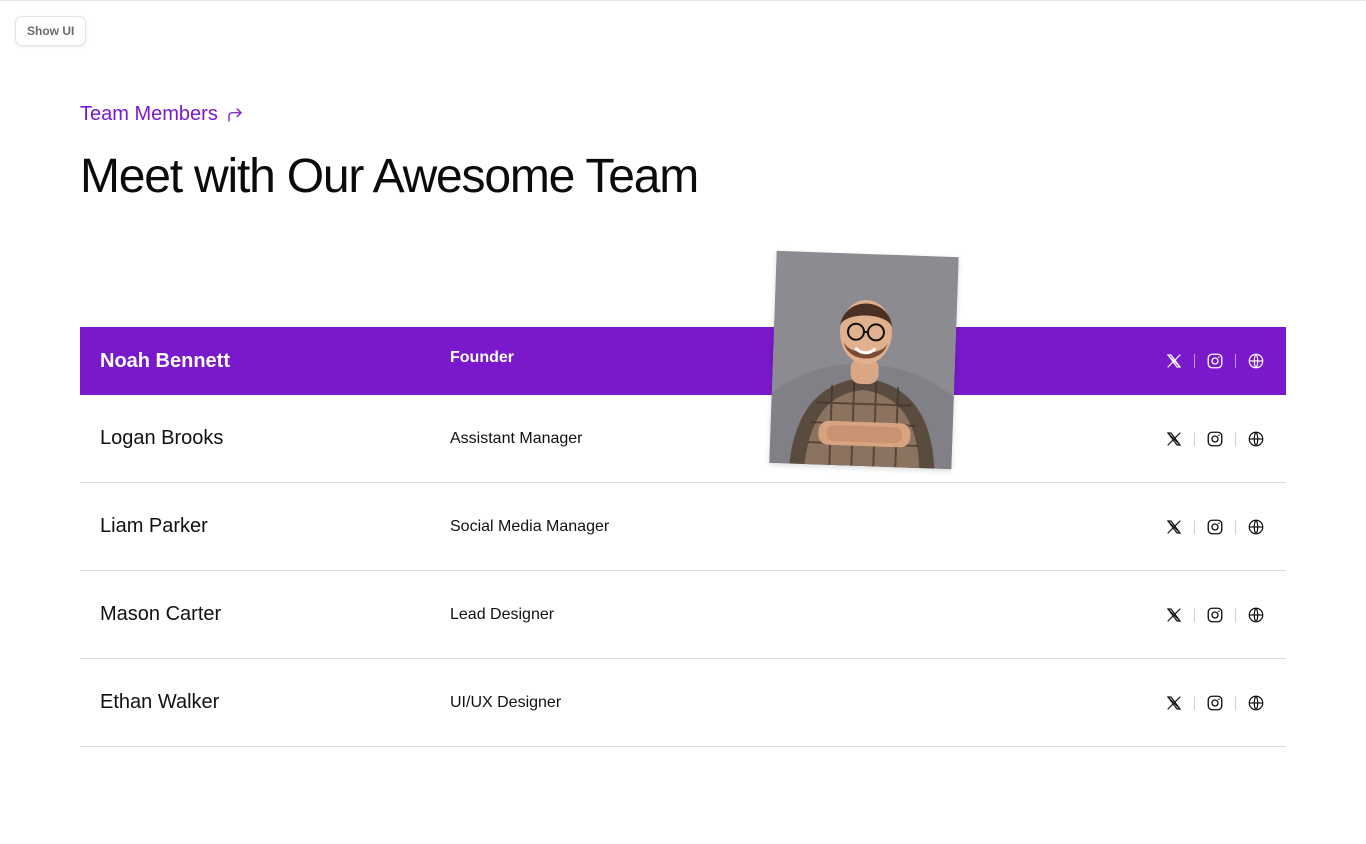  Describe the element at coordinates (683, 361) in the screenshot. I see `team-row: Noah Bennett Founder` at that location.